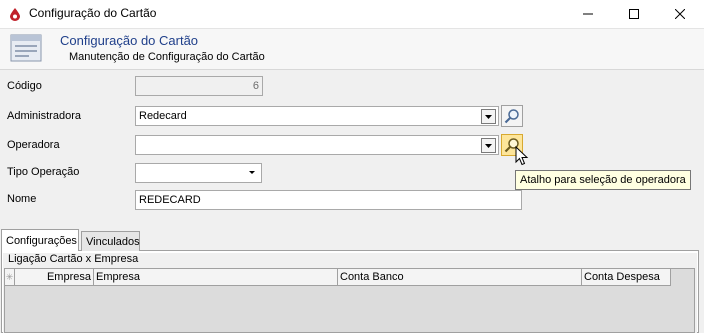 The width and height of the screenshot is (704, 333). What do you see at coordinates (198, 173) in the screenshot?
I see `tipo-operacao-select` at bounding box center [198, 173].